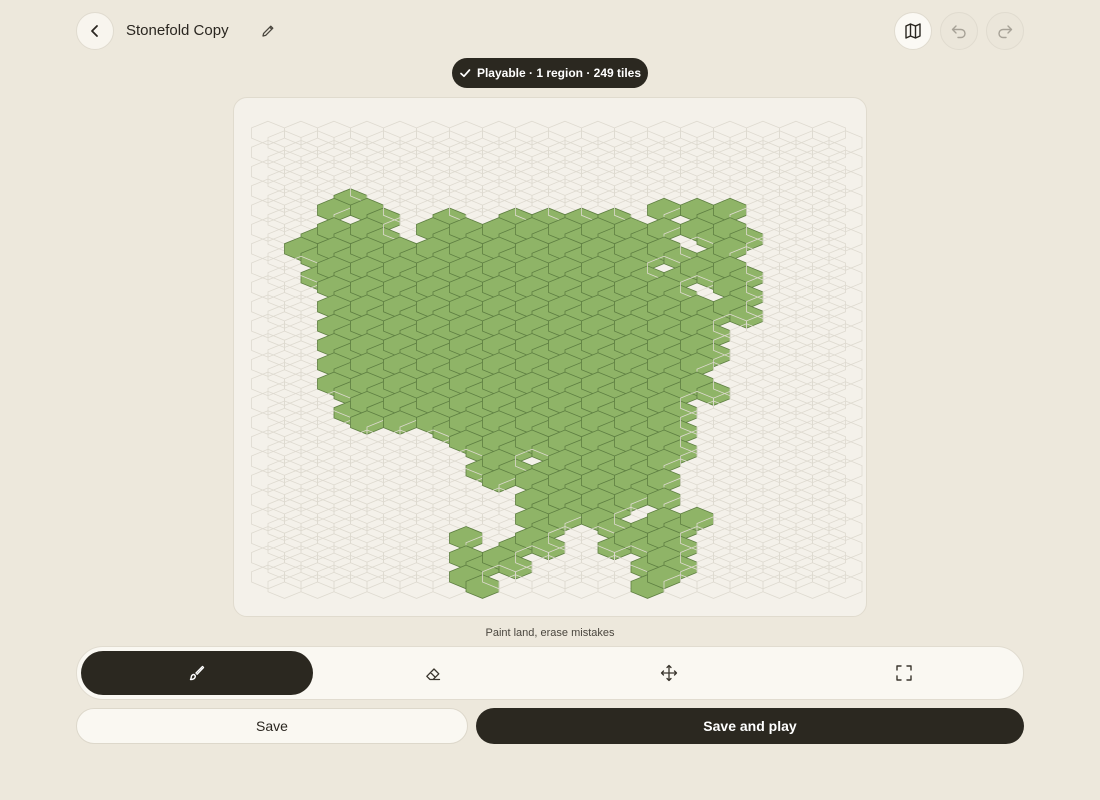 This screenshot has height=800, width=1100. Describe the element at coordinates (268, 31) in the screenshot. I see `pencil-icon` at that location.